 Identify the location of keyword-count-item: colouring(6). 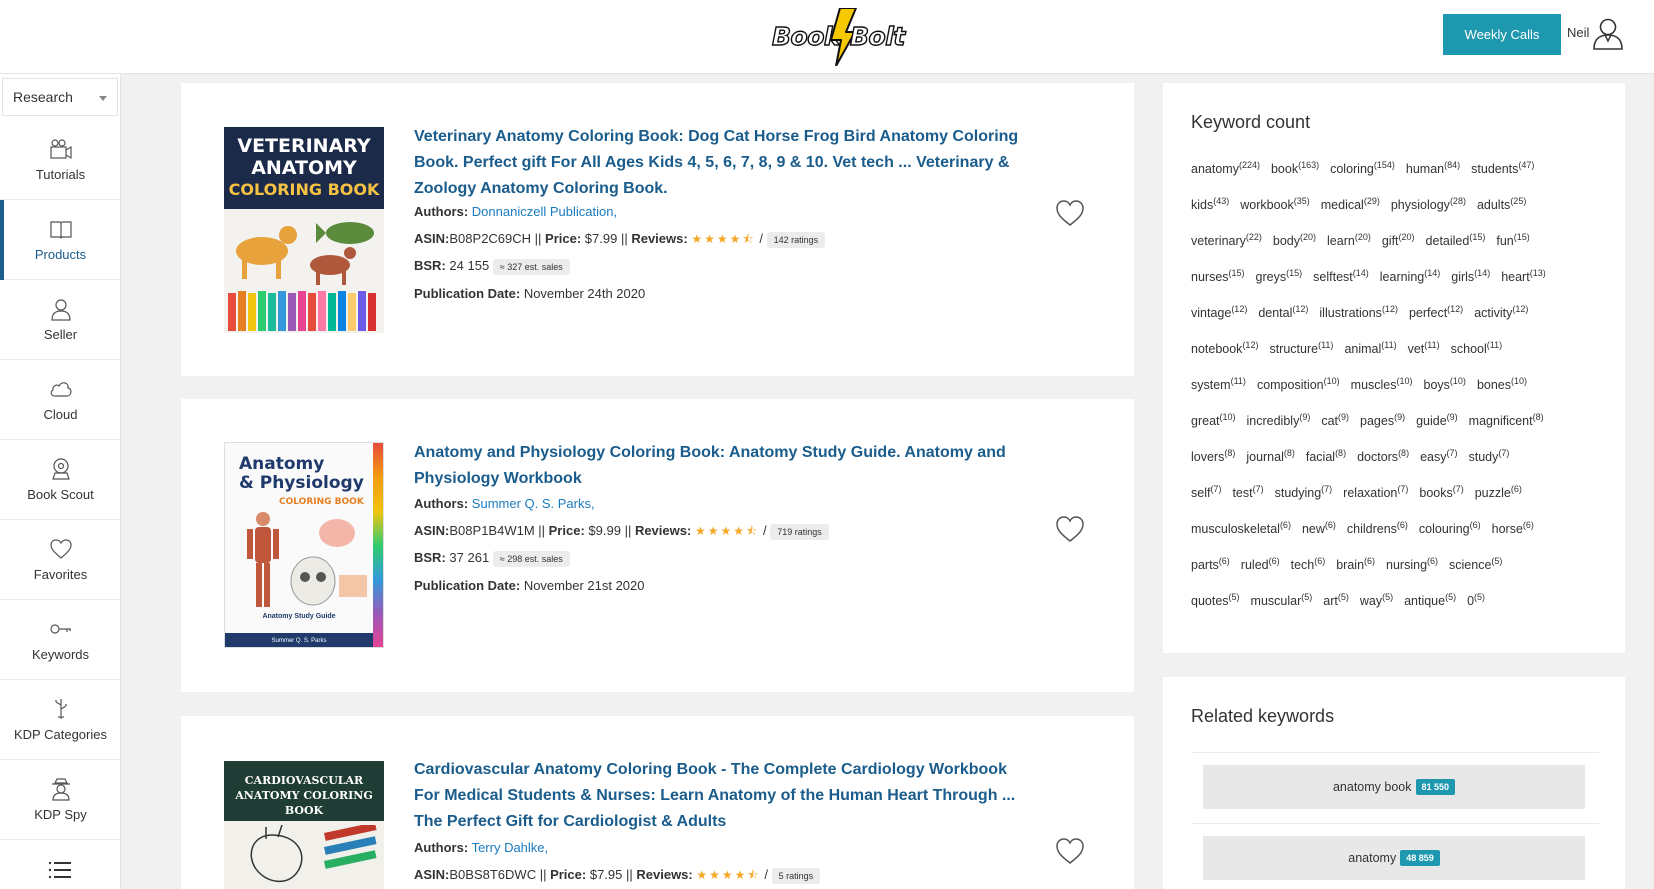
(1450, 528).